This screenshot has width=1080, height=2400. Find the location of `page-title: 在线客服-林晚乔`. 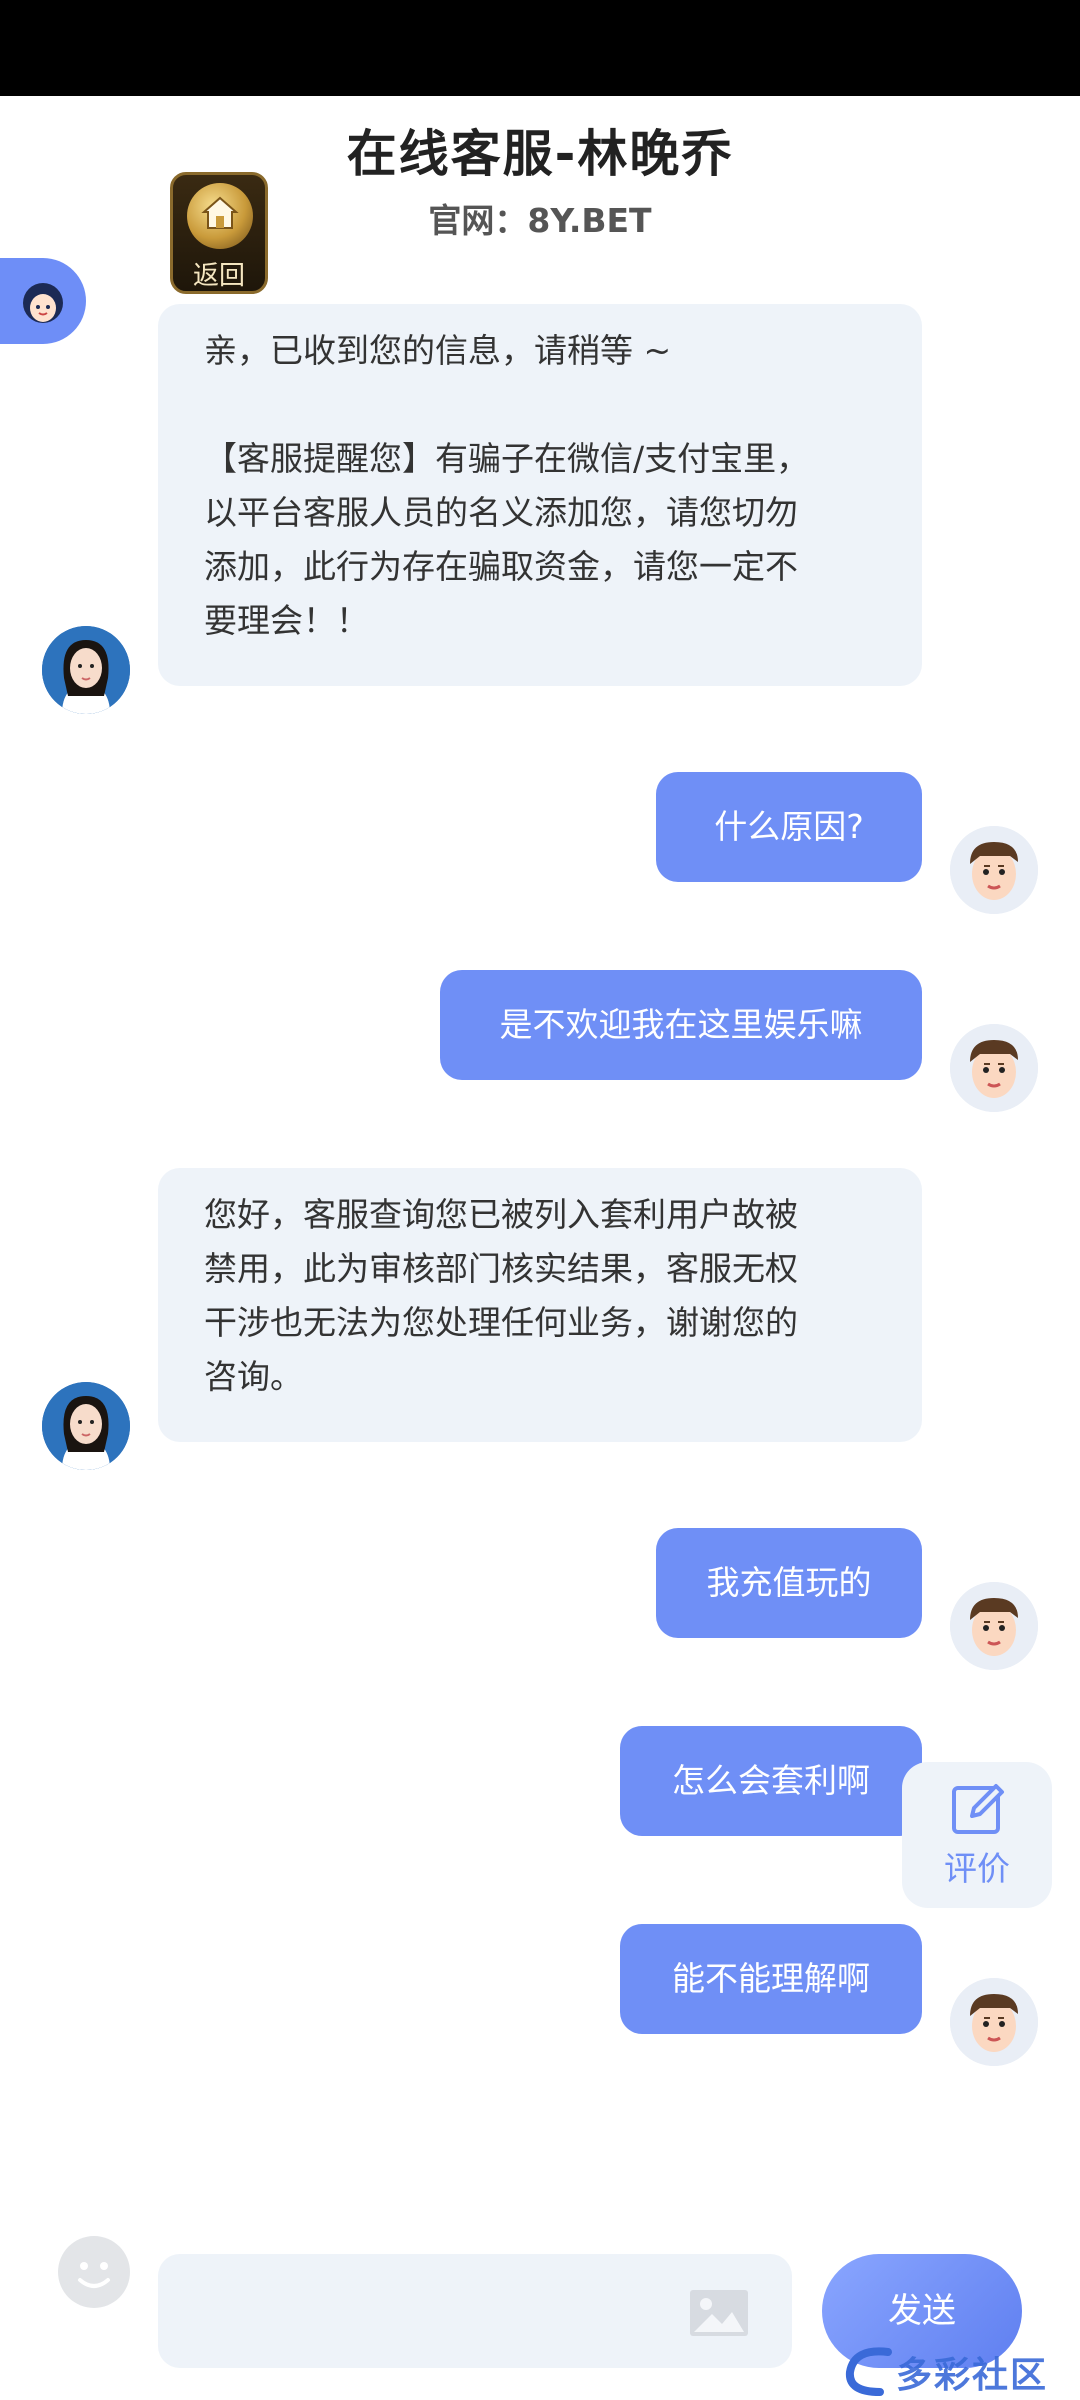

page-title: 在线客服-林晚乔 is located at coordinates (540, 154).